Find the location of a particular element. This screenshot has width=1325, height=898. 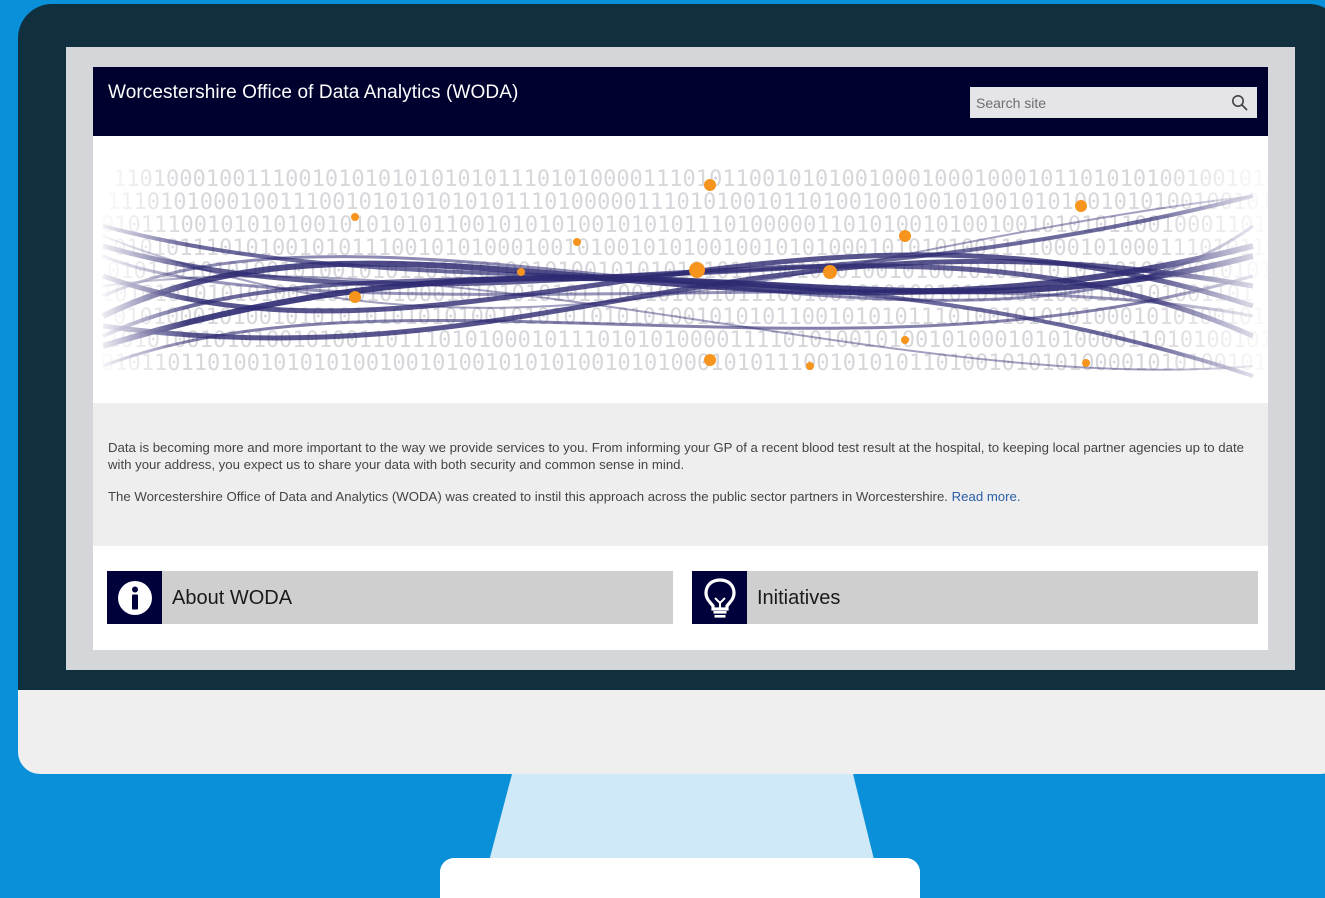

read-more-link: Read more. is located at coordinates (986, 496).